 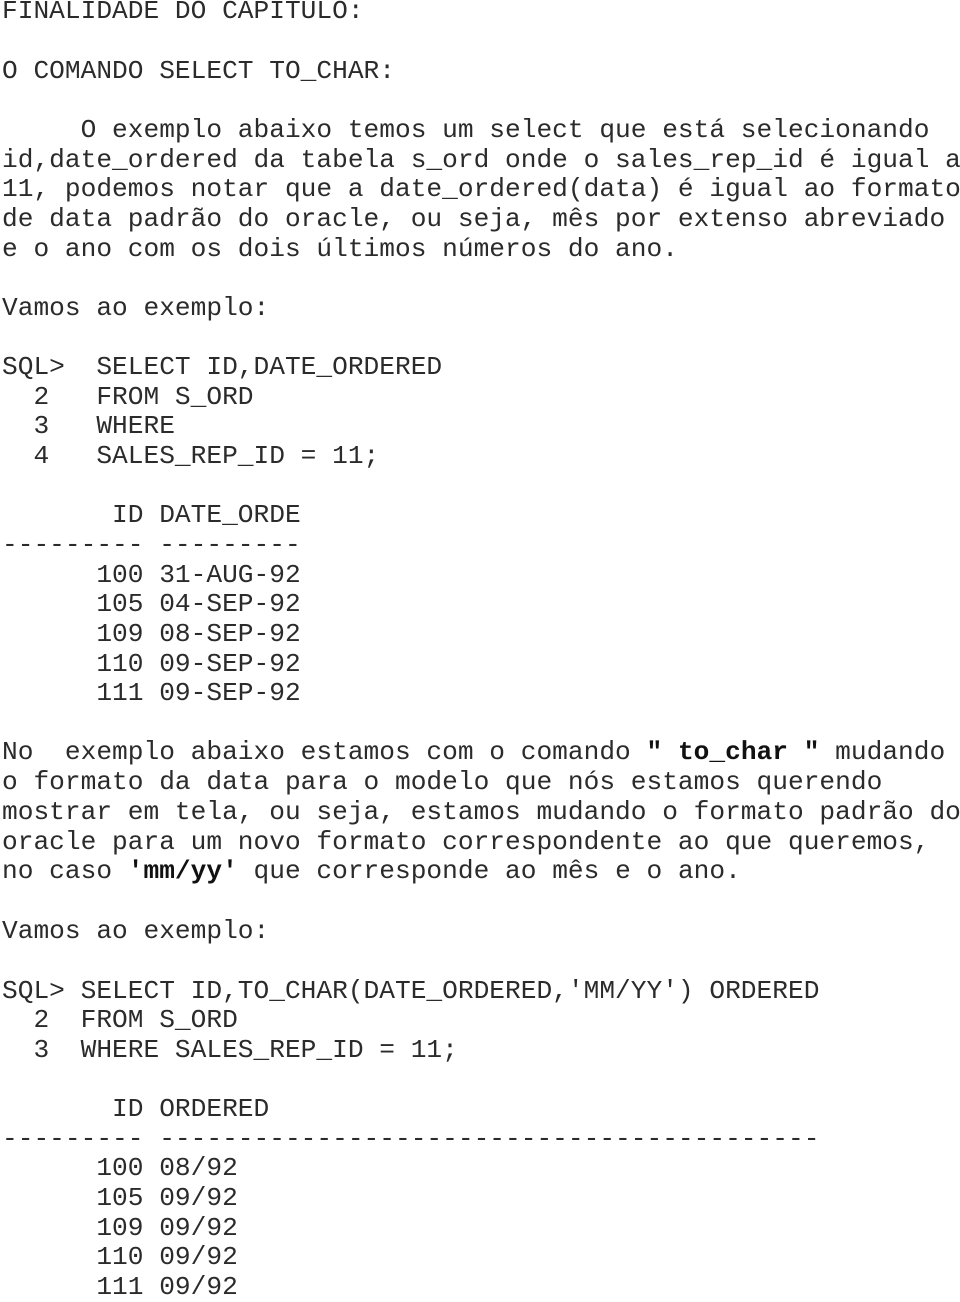 I want to click on table-row: 110 09/92, so click(x=120, y=1257).